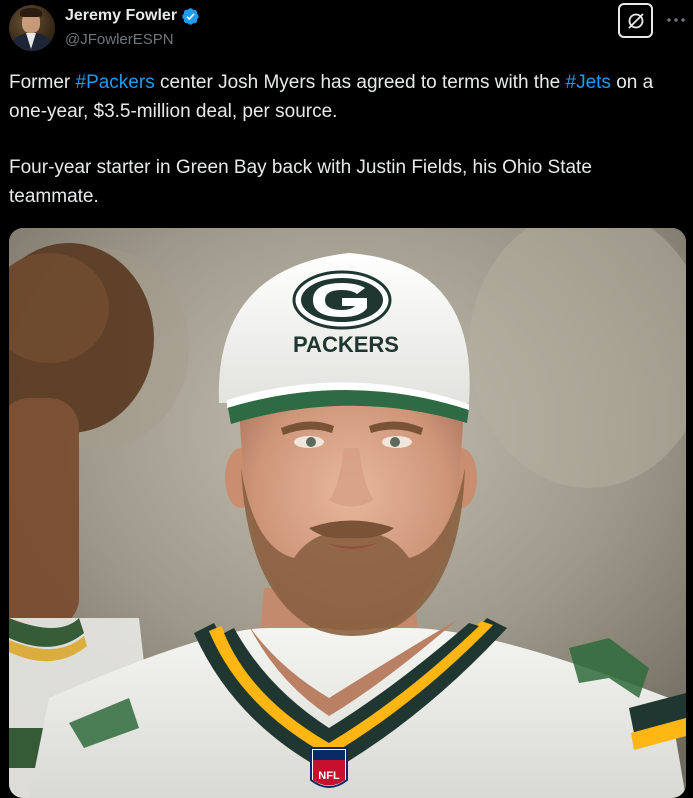  What do you see at coordinates (346, 30) in the screenshot?
I see `tweet-header: Jeremy Fowler @JFowlerESPN` at bounding box center [346, 30].